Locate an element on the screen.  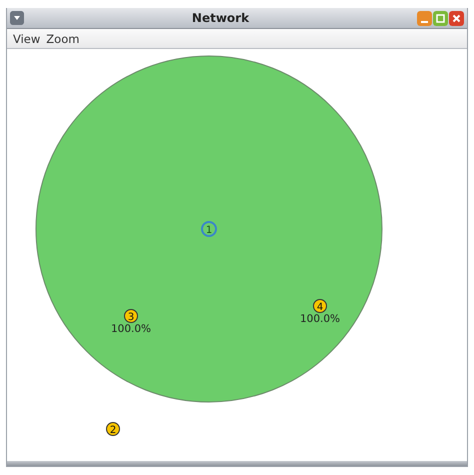
close-button is located at coordinates (456, 18).